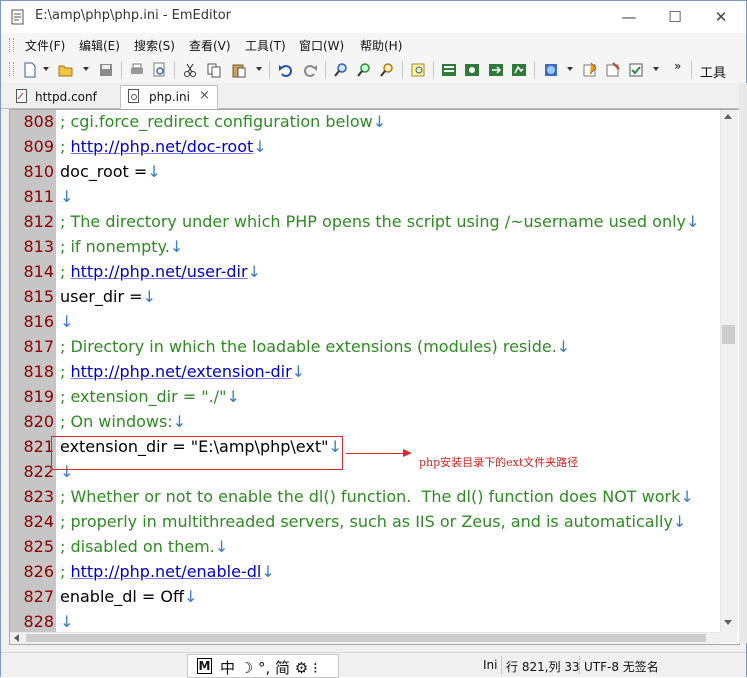 The height and width of the screenshot is (678, 747). What do you see at coordinates (66, 70) in the screenshot?
I see `open-folder-icon` at bounding box center [66, 70].